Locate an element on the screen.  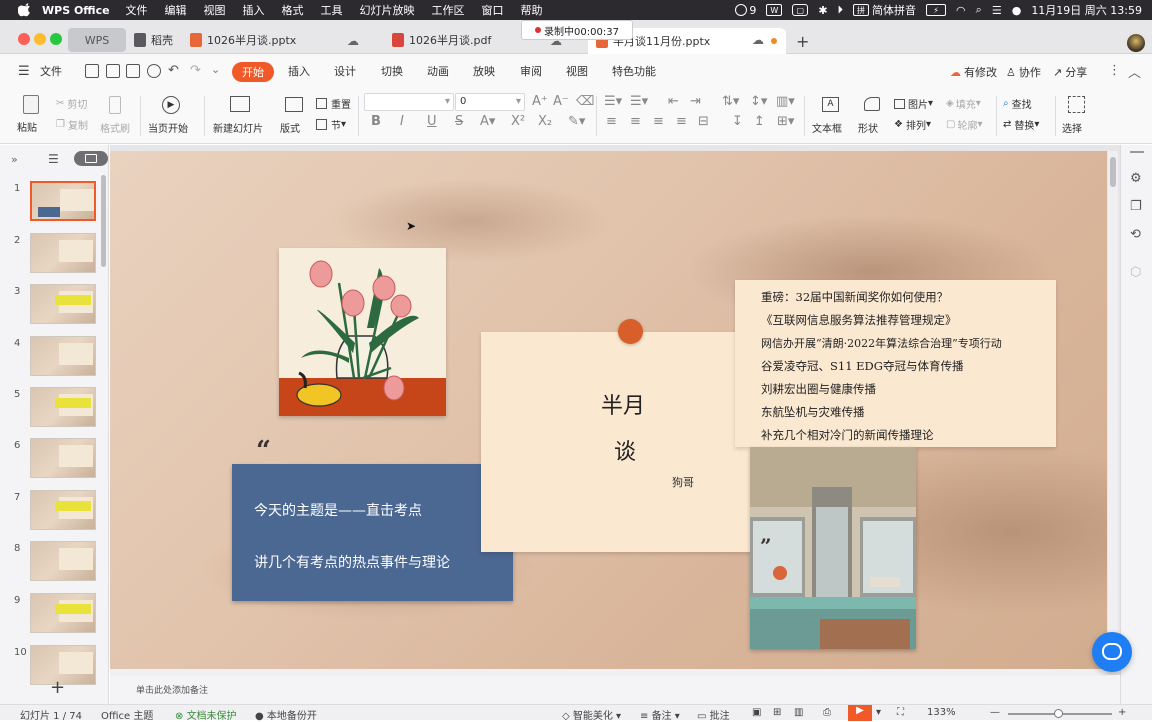
tab-design: 设计 is located at coordinates (345, 71).